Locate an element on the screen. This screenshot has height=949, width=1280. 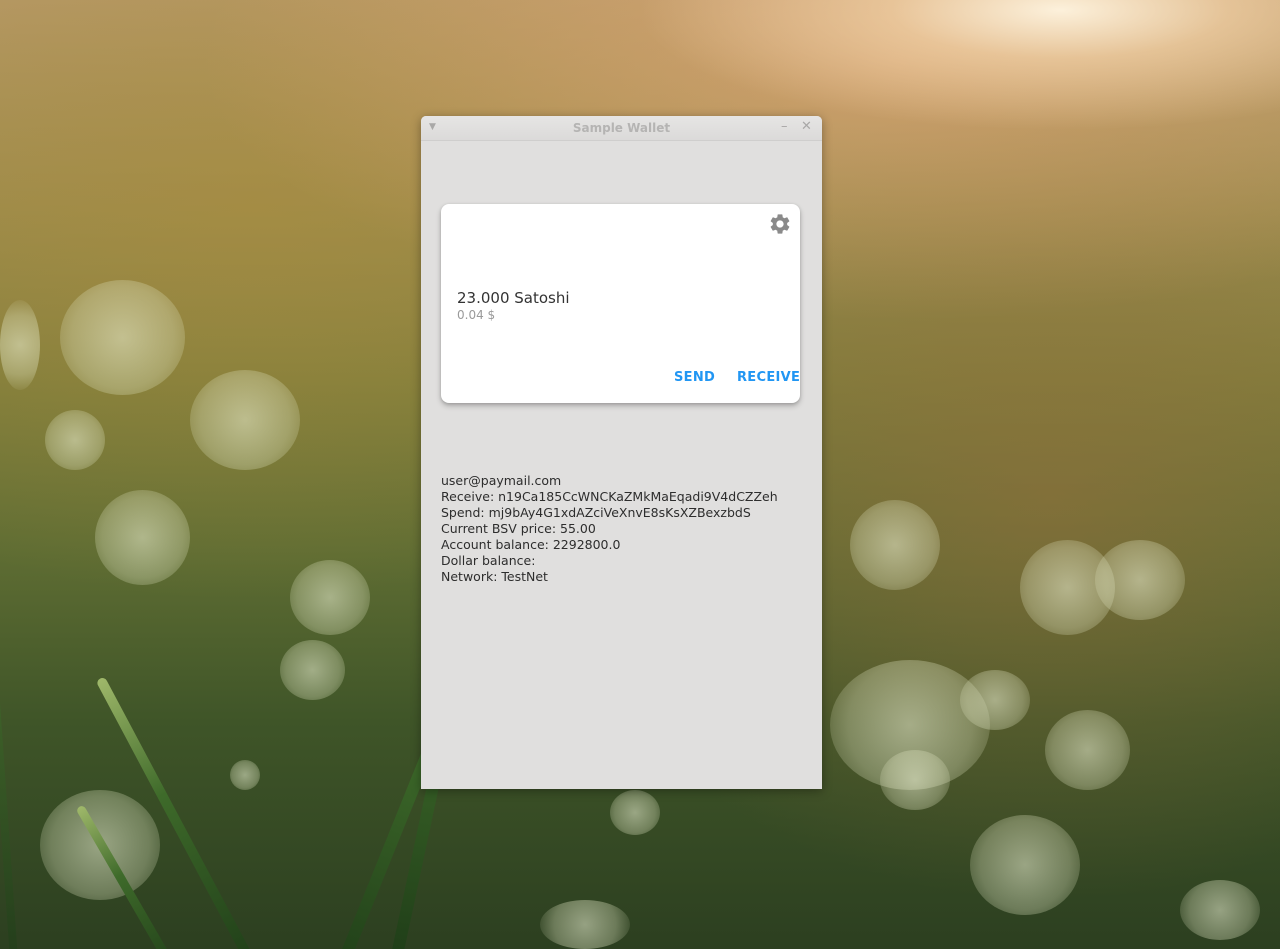
balance-card: 23.000 Satoshi 0.04 $ SEND RECEIVE is located at coordinates (620, 303).